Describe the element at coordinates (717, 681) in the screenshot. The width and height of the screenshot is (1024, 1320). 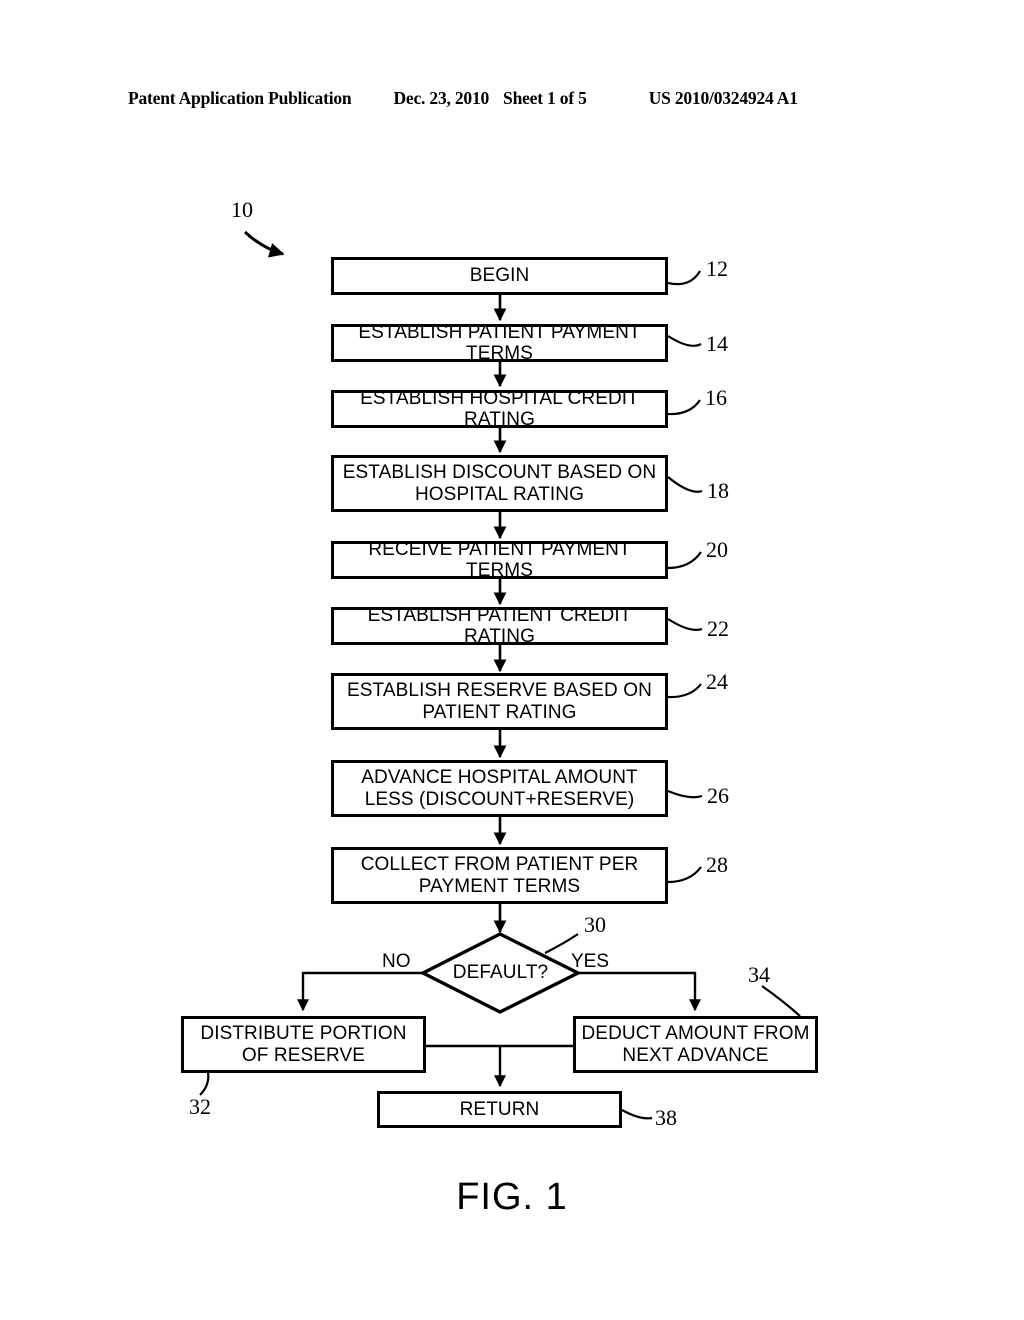
I see `ref-numeral-24: 24` at that location.